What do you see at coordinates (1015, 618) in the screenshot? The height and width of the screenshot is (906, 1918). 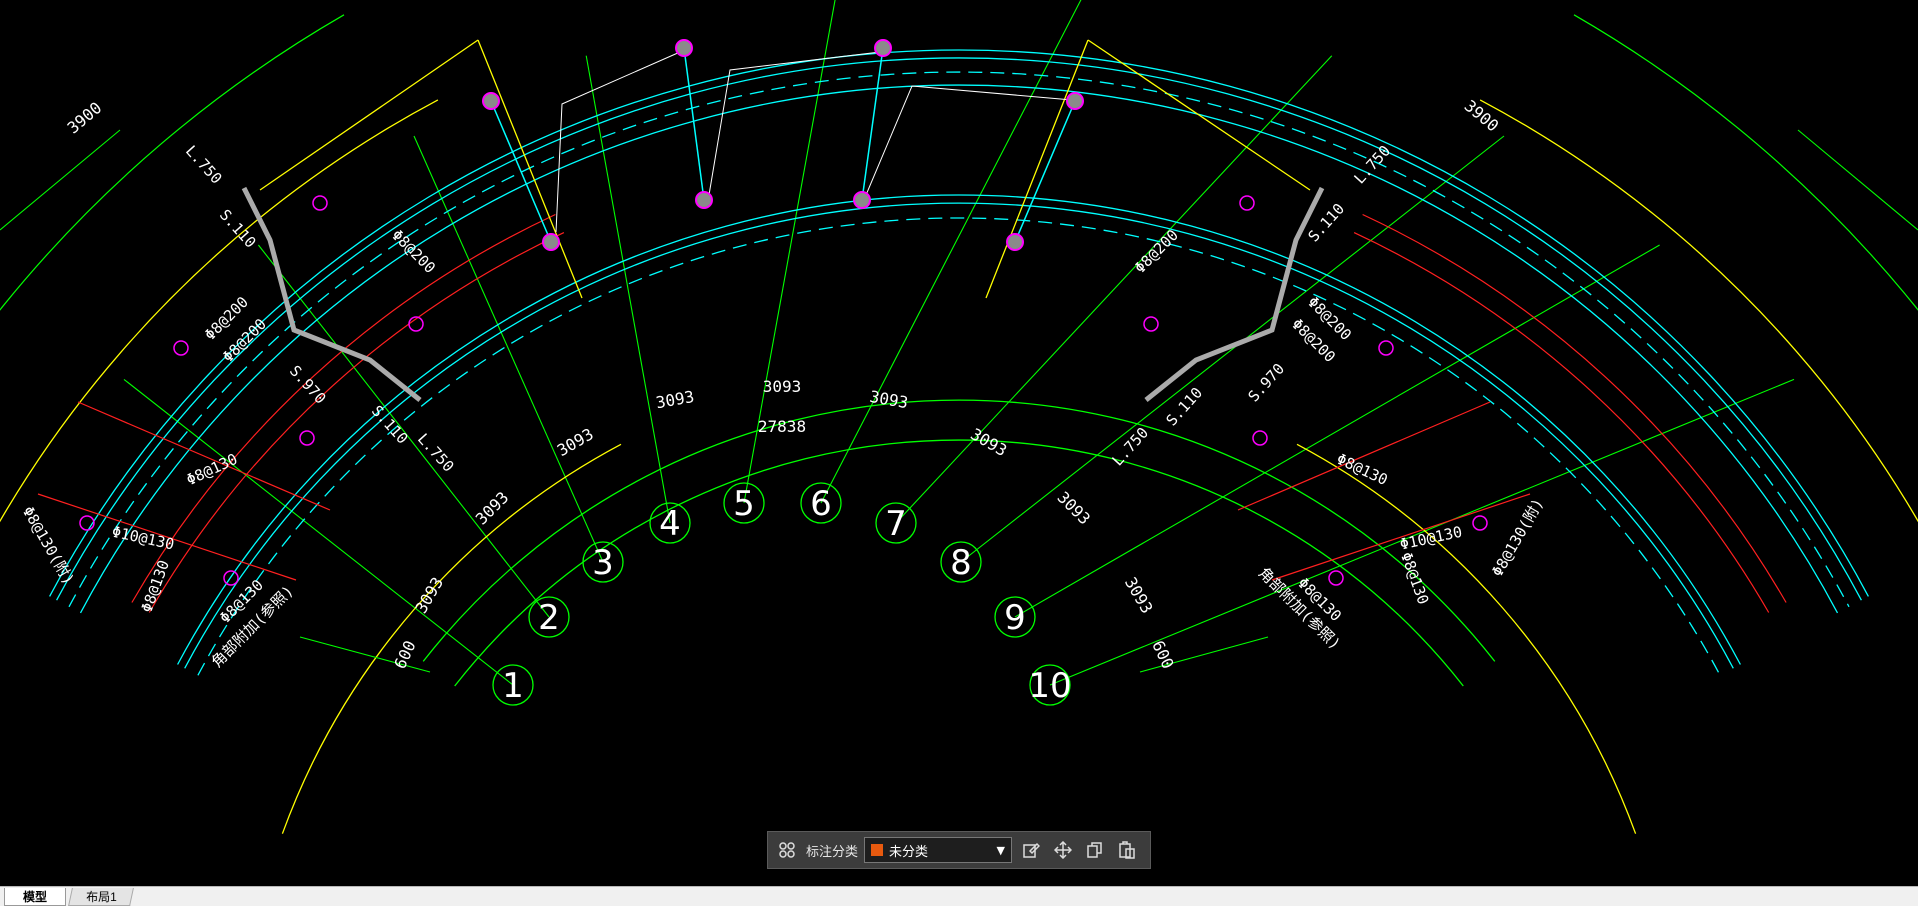 I see `axis-label-text: 9` at bounding box center [1015, 618].